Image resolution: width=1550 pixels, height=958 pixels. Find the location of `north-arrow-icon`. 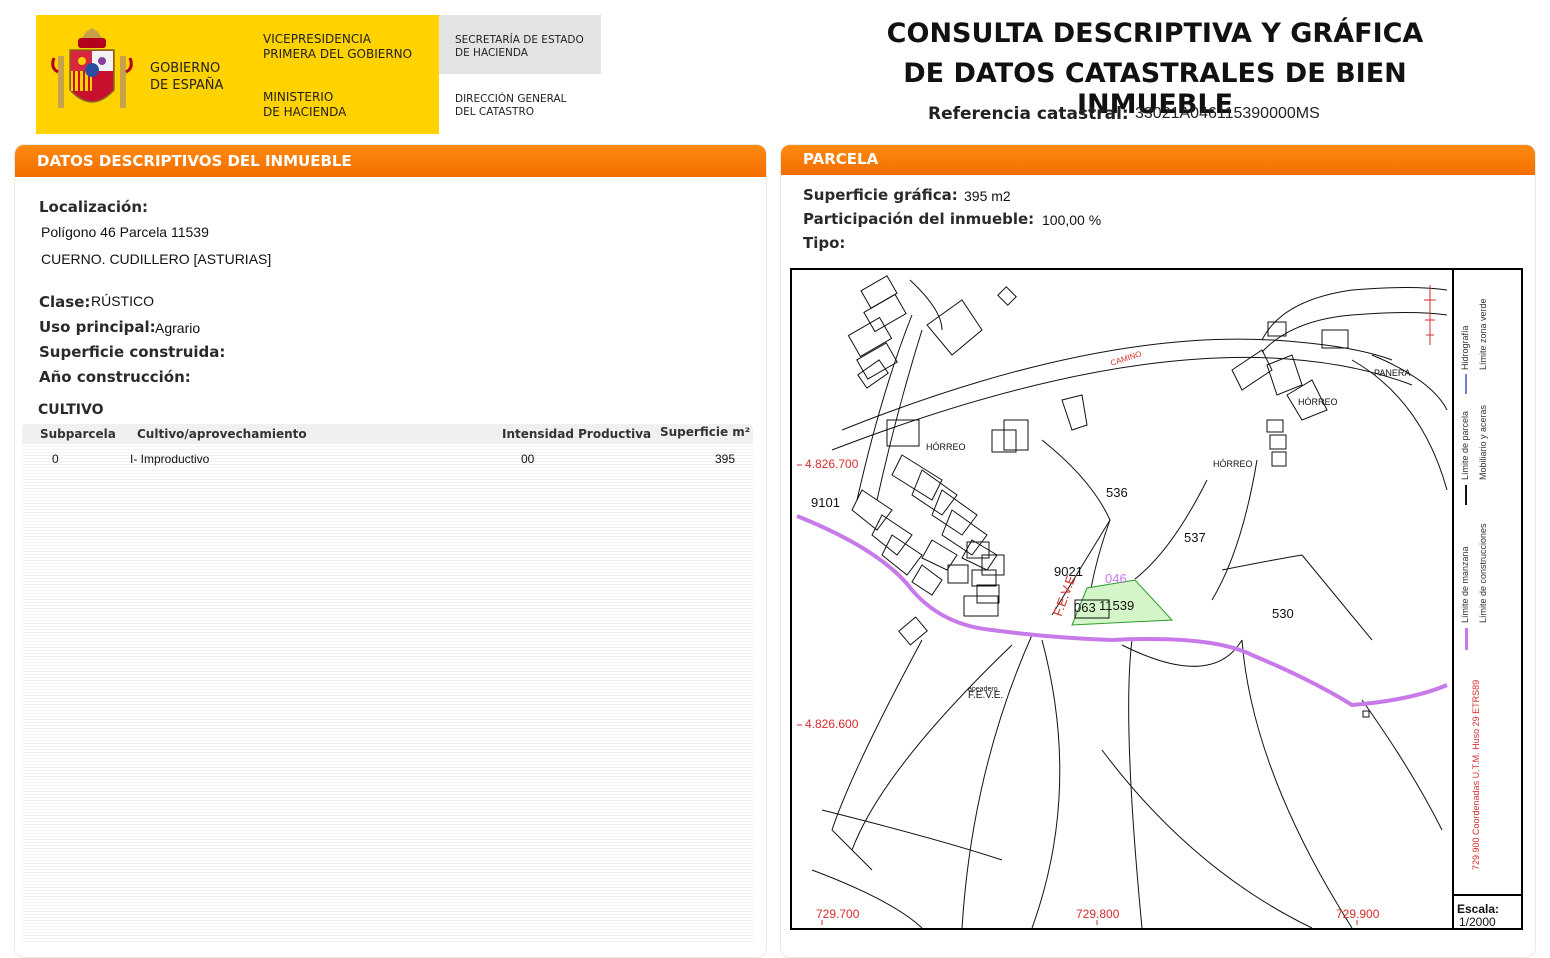

north-arrow-icon is located at coordinates (1430, 315).